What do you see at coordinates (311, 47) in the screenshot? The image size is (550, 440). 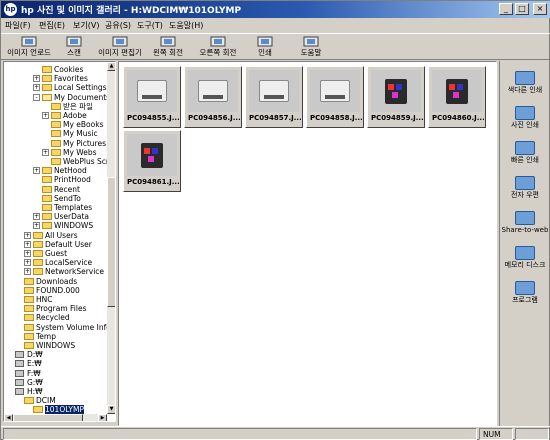 I see `toolbar-button: 도움말` at bounding box center [311, 47].